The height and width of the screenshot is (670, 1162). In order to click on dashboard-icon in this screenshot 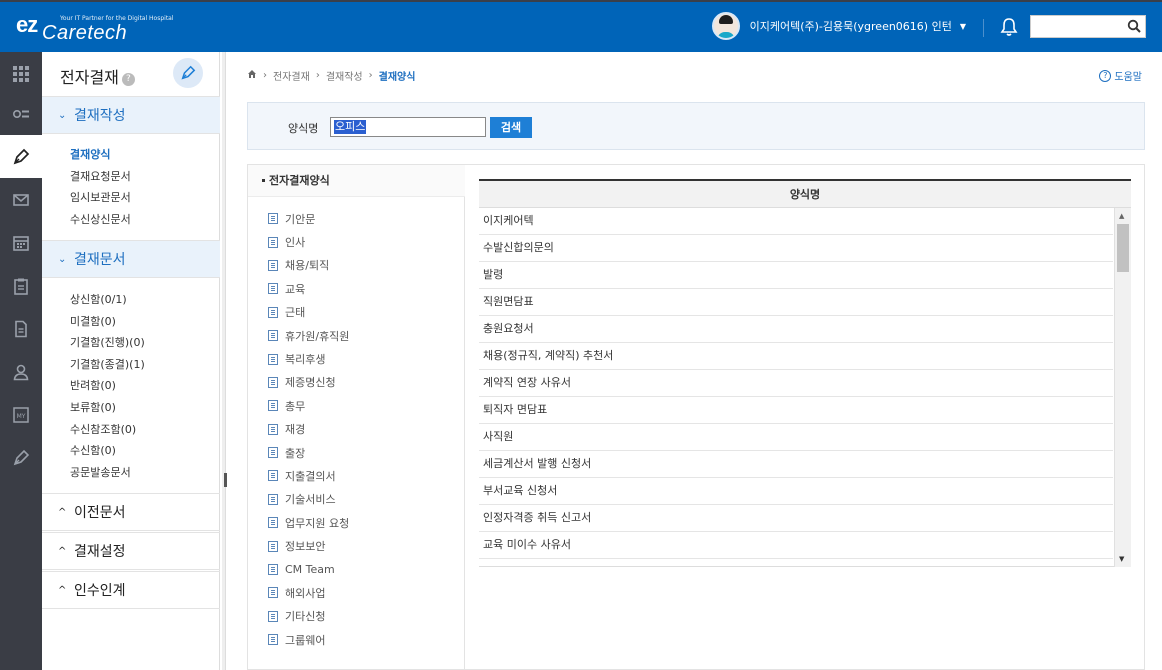, I will do `click(21, 113)`.